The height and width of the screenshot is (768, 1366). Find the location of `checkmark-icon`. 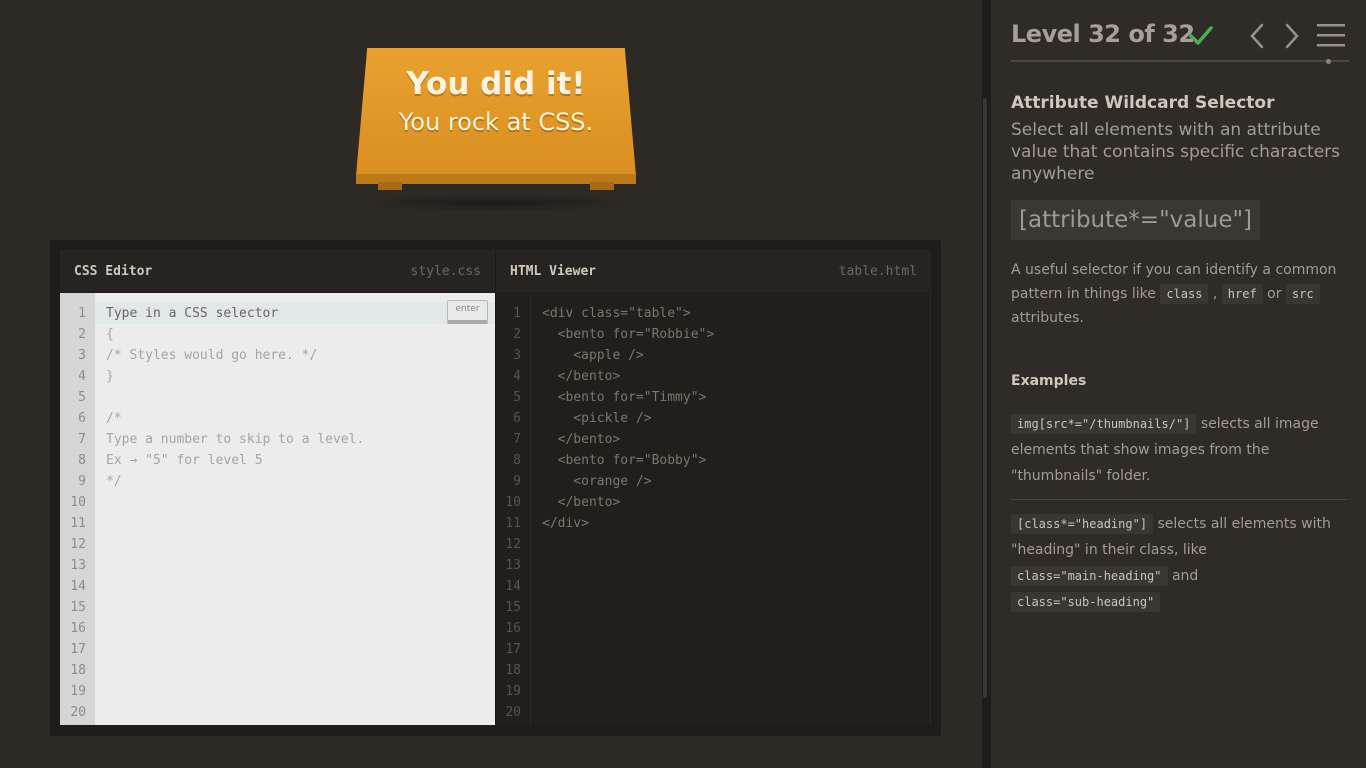

checkmark-icon is located at coordinates (1201, 35).